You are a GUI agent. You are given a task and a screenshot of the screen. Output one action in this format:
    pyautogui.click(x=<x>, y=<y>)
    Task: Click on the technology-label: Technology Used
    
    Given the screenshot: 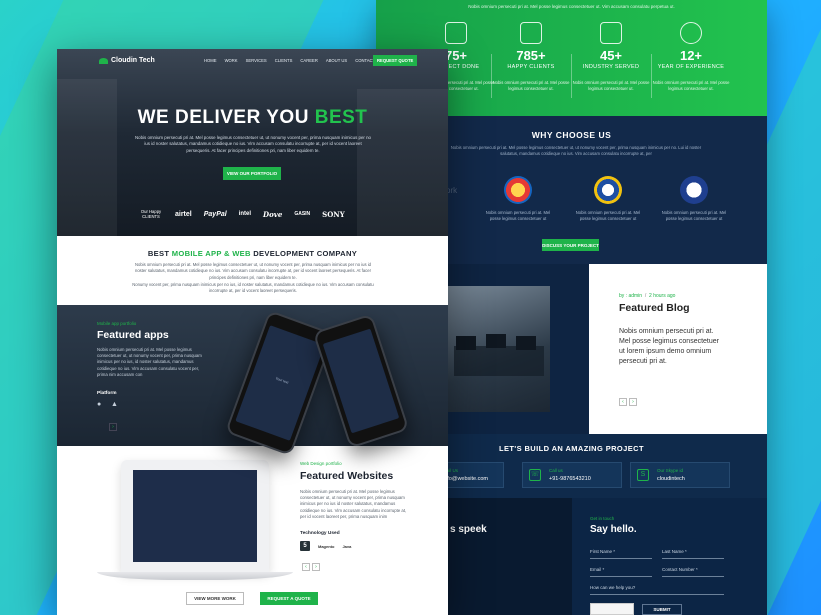 What is the action you would take?
    pyautogui.click(x=320, y=533)
    